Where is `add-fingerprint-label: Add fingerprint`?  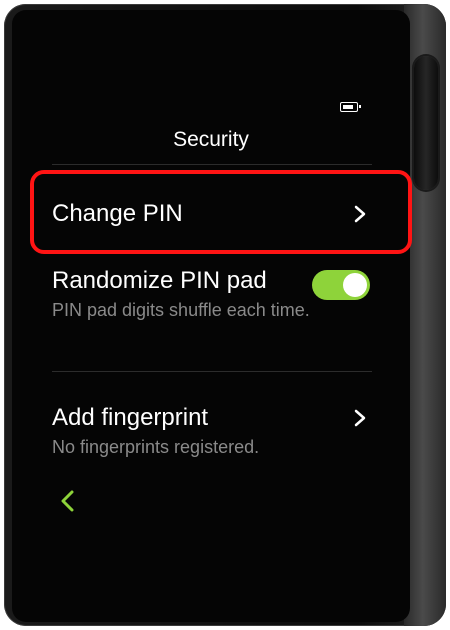 add-fingerprint-label: Add fingerprint is located at coordinates (130, 417).